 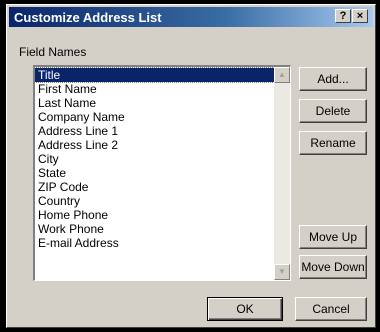 I want to click on close-button: ×, so click(x=360, y=16).